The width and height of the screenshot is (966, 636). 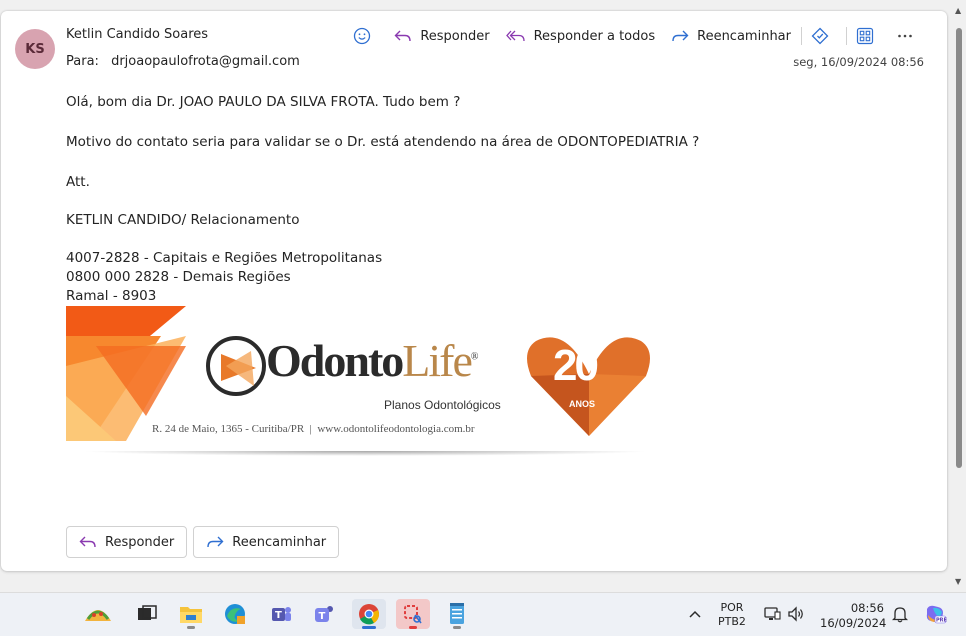 I want to click on reply-all-icon, so click(x=515, y=36).